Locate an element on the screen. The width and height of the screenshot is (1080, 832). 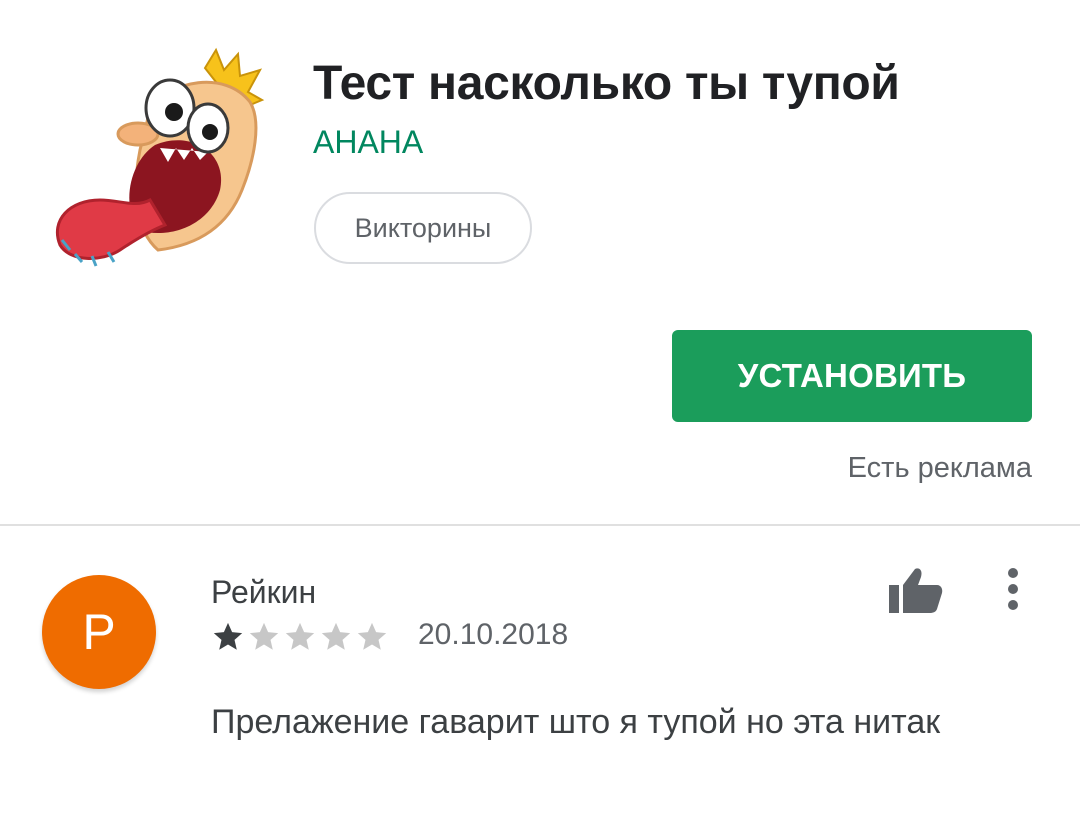
thumbs-up-icon is located at coordinates (915, 590).